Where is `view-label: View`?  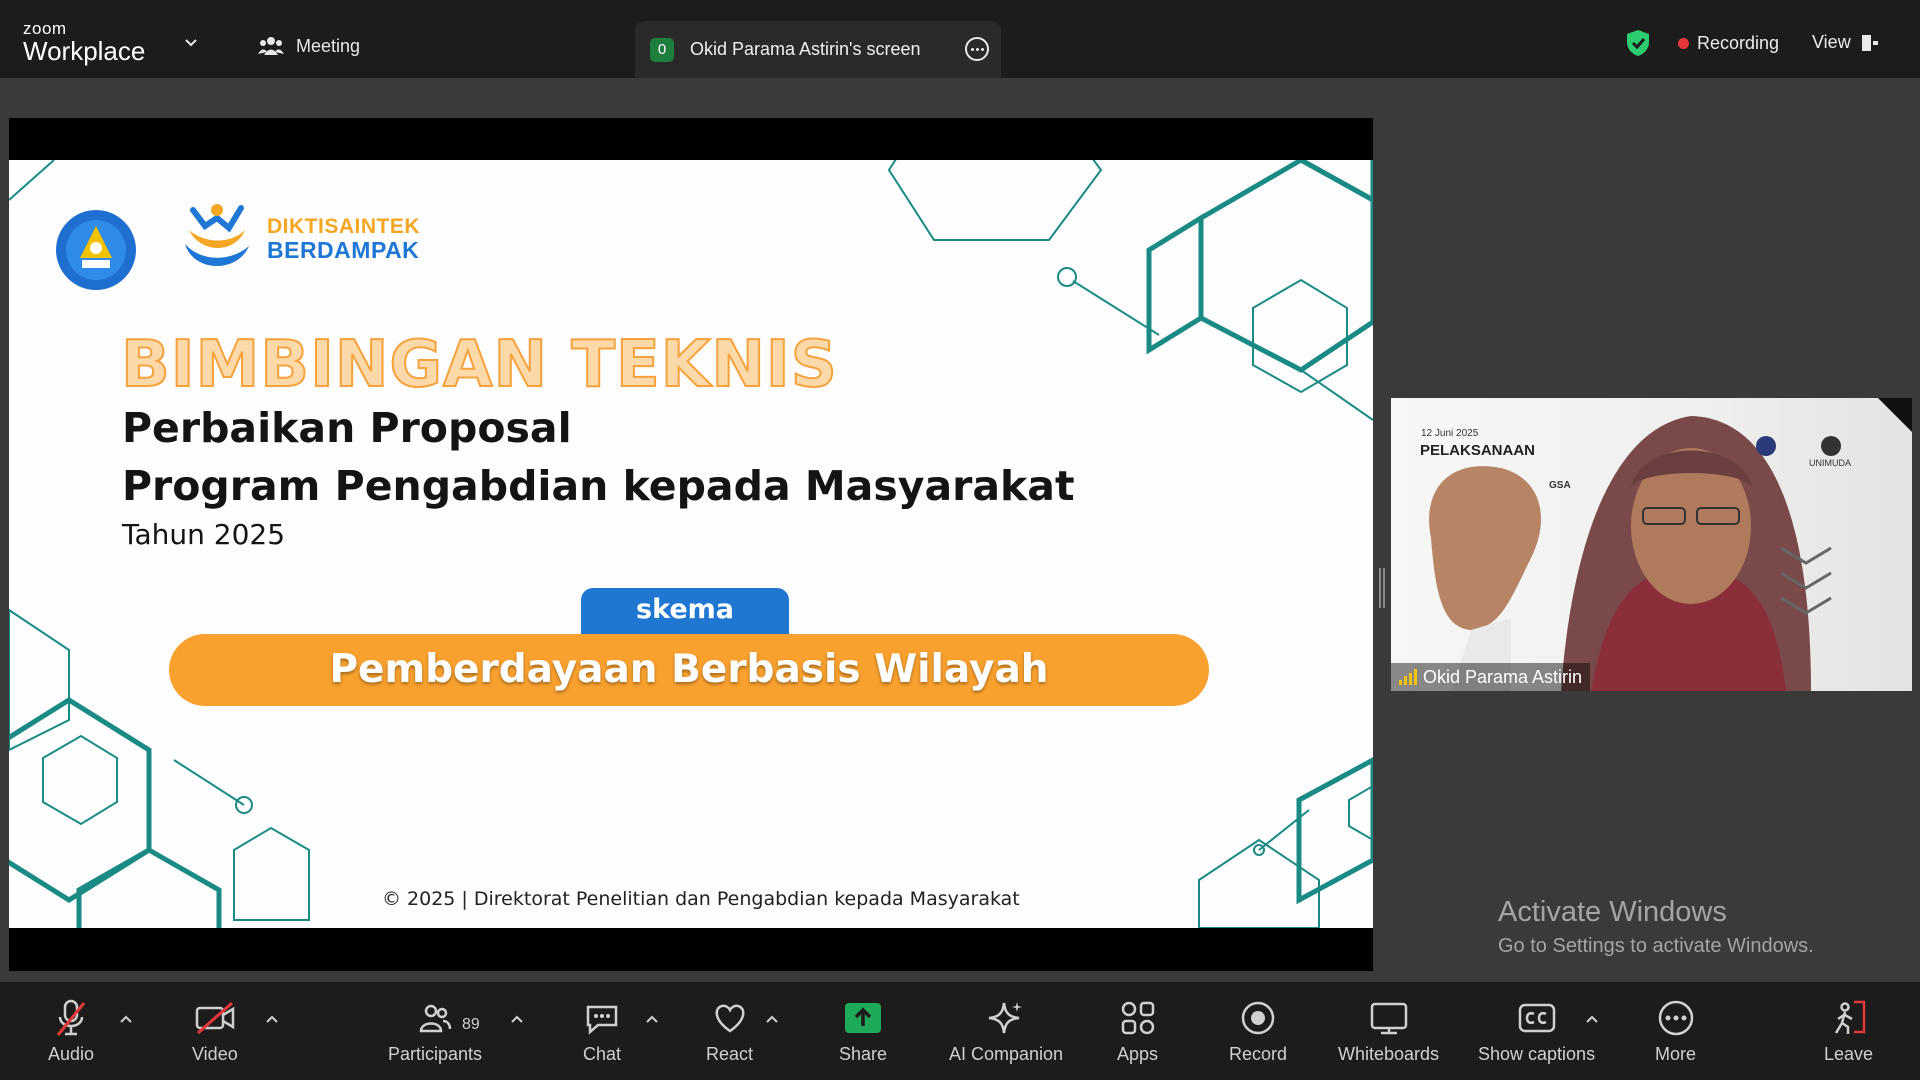
view-label: View is located at coordinates (1831, 42).